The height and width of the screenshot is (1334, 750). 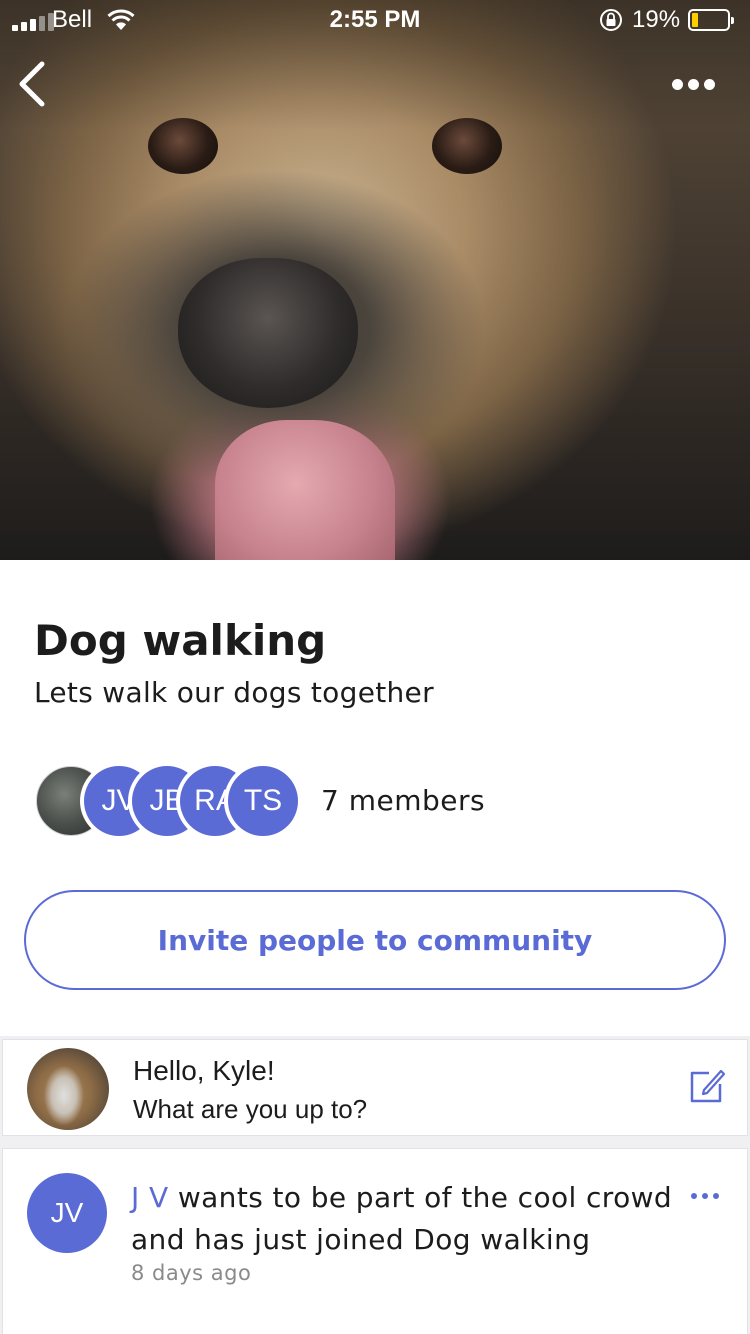 I want to click on dog-nose, so click(x=268, y=333).